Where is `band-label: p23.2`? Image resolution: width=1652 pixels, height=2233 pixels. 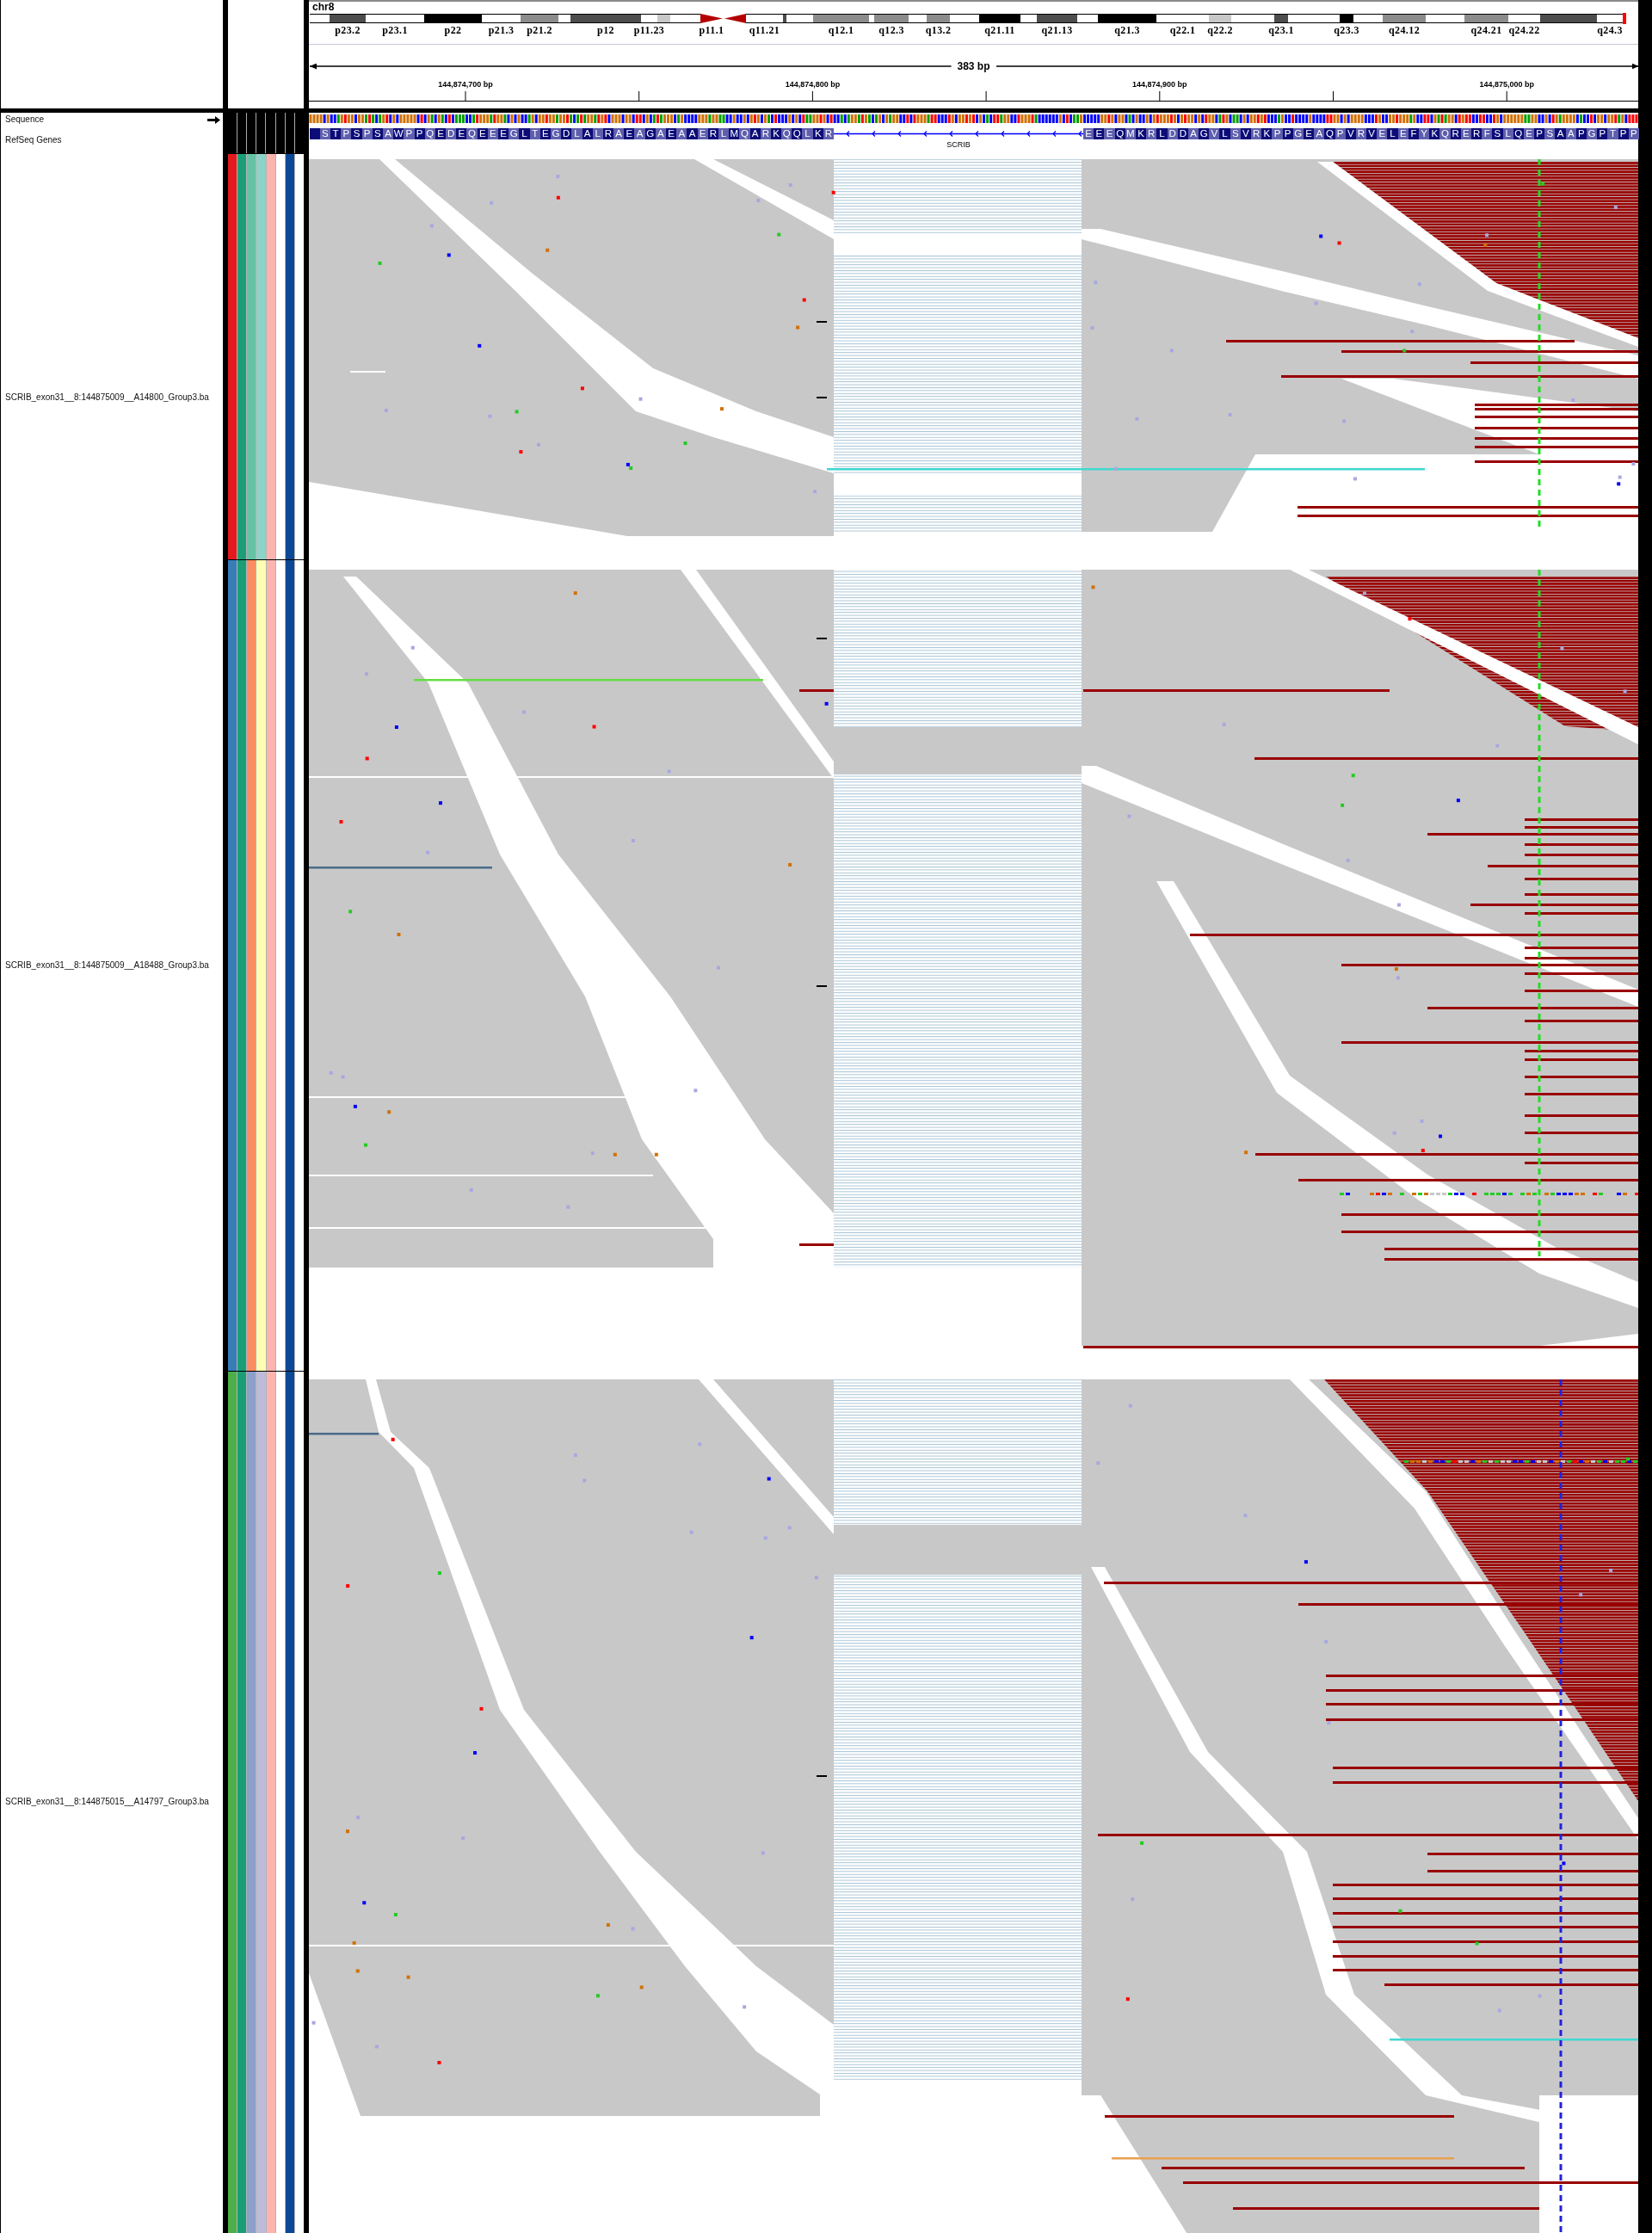
band-label: p23.2 is located at coordinates (348, 30).